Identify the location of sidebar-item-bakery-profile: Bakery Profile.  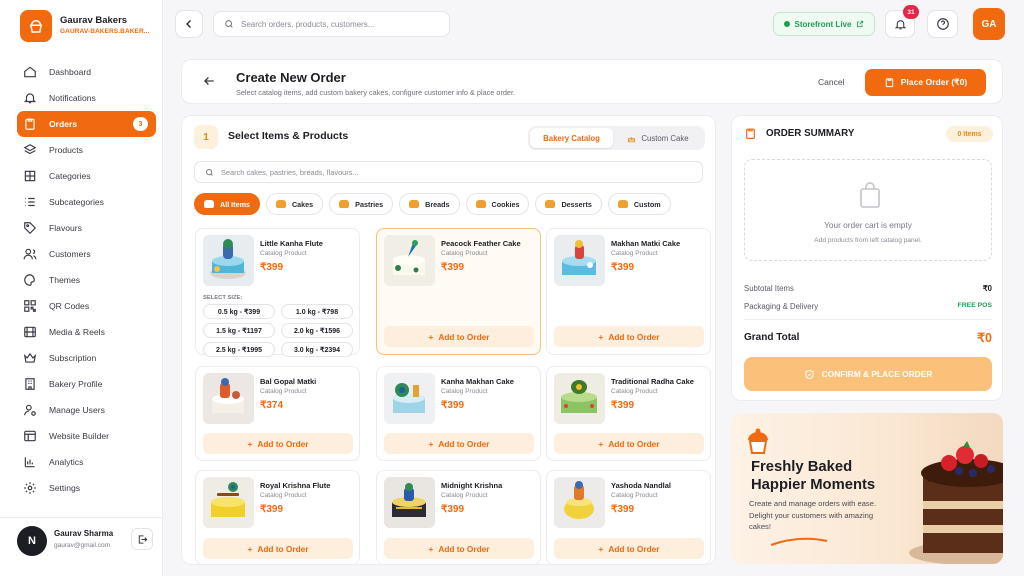
(86, 384).